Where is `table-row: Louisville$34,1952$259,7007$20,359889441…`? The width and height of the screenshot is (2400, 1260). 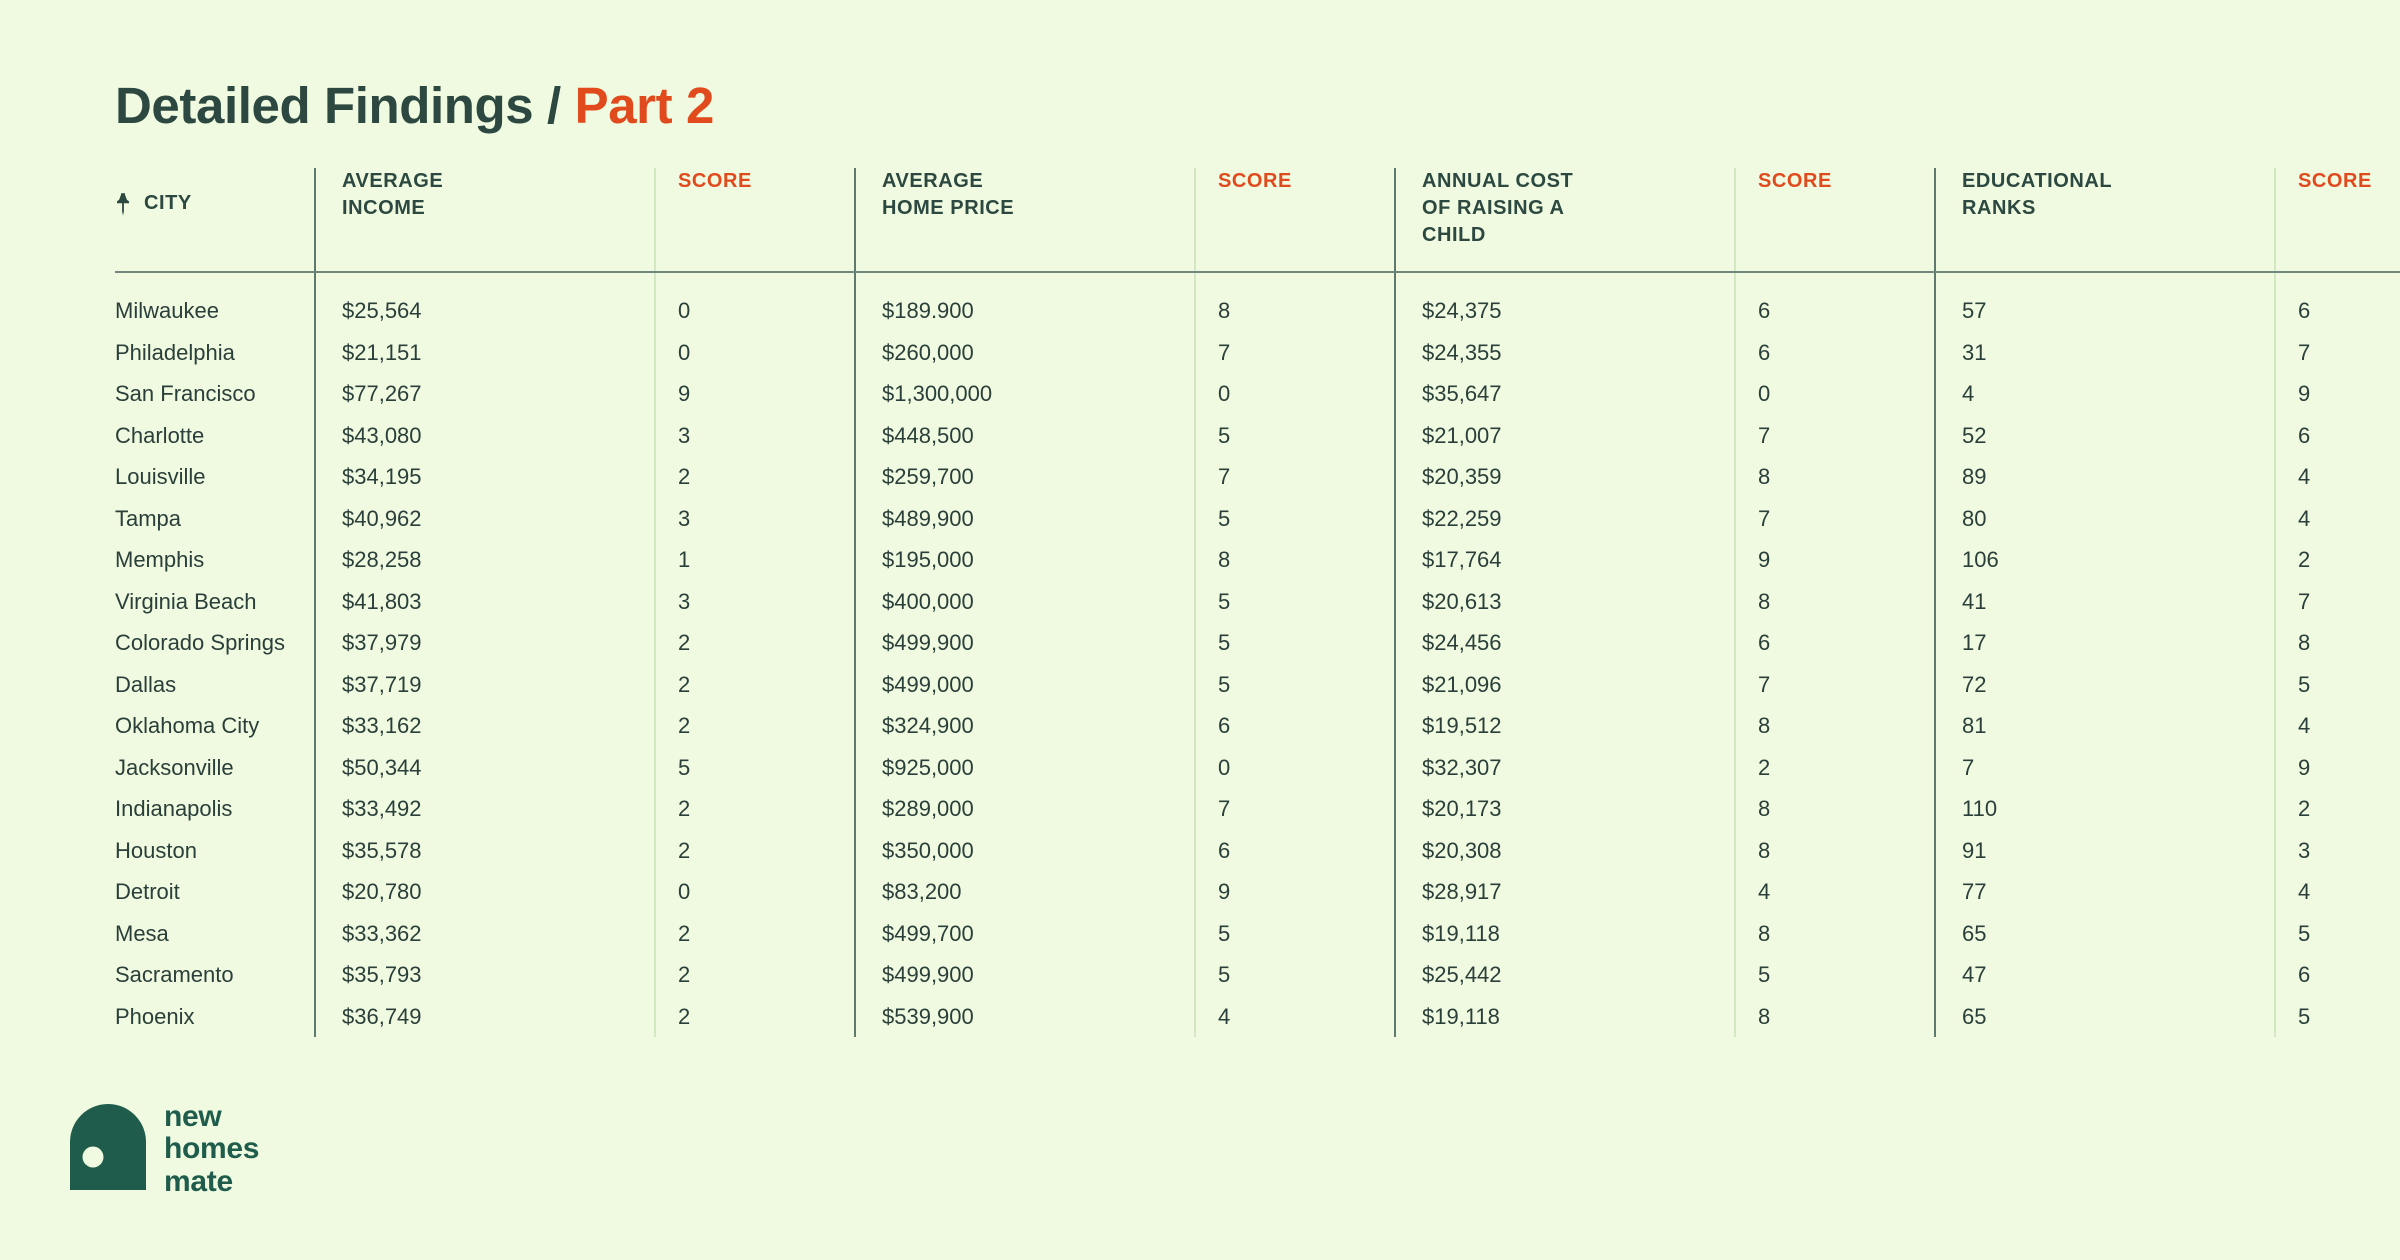 table-row: Louisville$34,1952$259,7007$20,359889441… is located at coordinates (1257, 477).